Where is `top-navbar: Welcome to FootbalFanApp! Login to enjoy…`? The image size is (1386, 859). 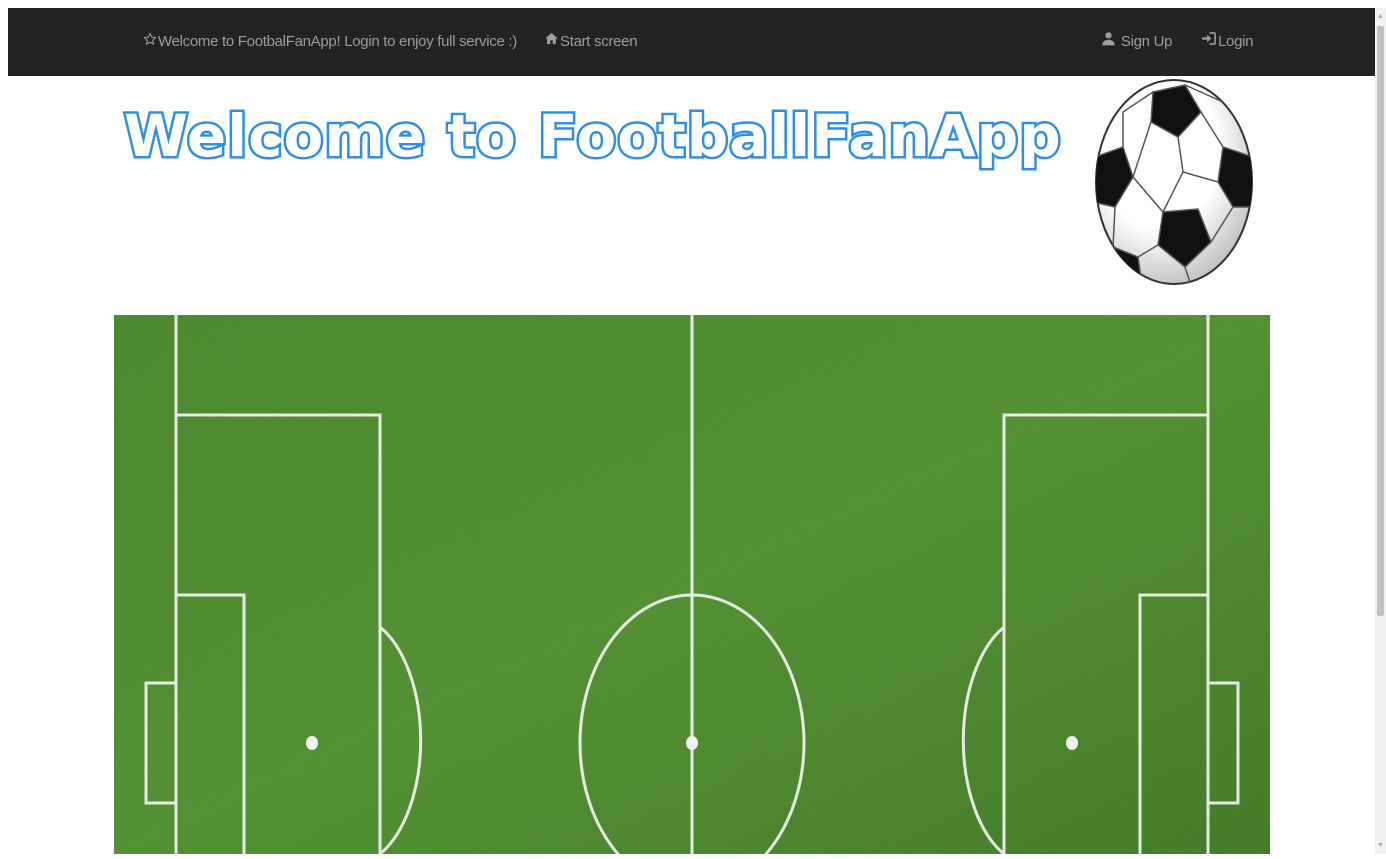
top-navbar: Welcome to FootbalFanApp! Login to enjoy… is located at coordinates (691, 42).